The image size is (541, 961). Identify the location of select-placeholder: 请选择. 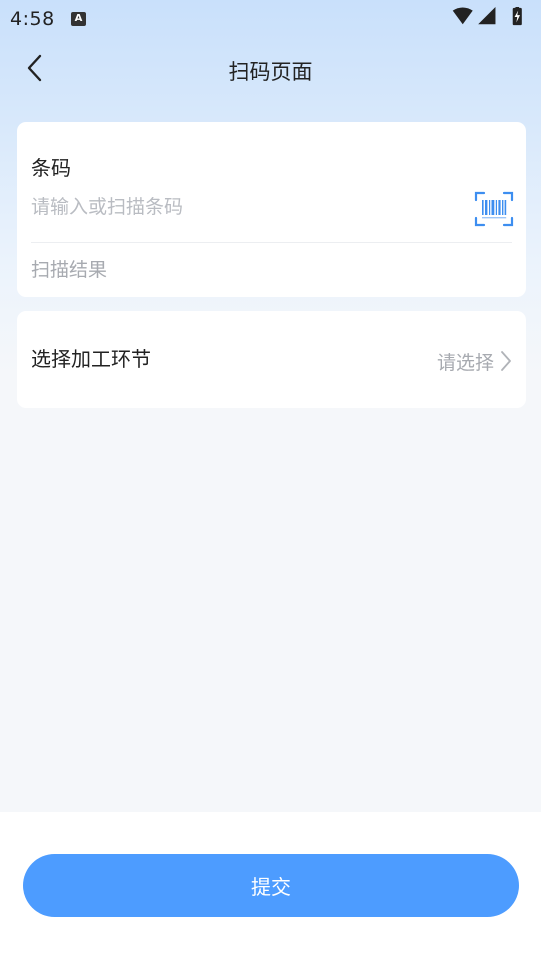
(465, 362).